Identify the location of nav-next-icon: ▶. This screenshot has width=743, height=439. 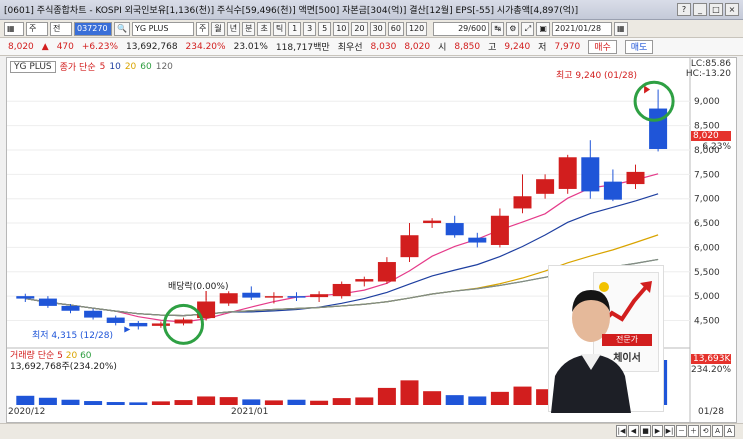
(657, 431).